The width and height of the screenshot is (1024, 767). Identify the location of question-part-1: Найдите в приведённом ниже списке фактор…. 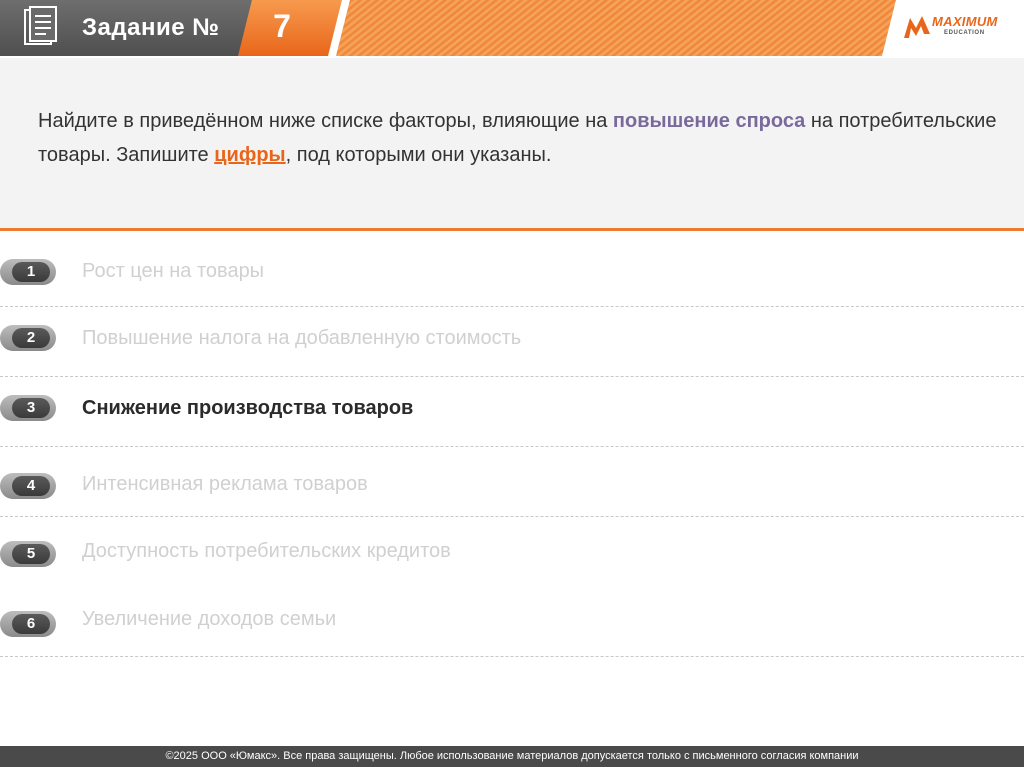
(325, 121).